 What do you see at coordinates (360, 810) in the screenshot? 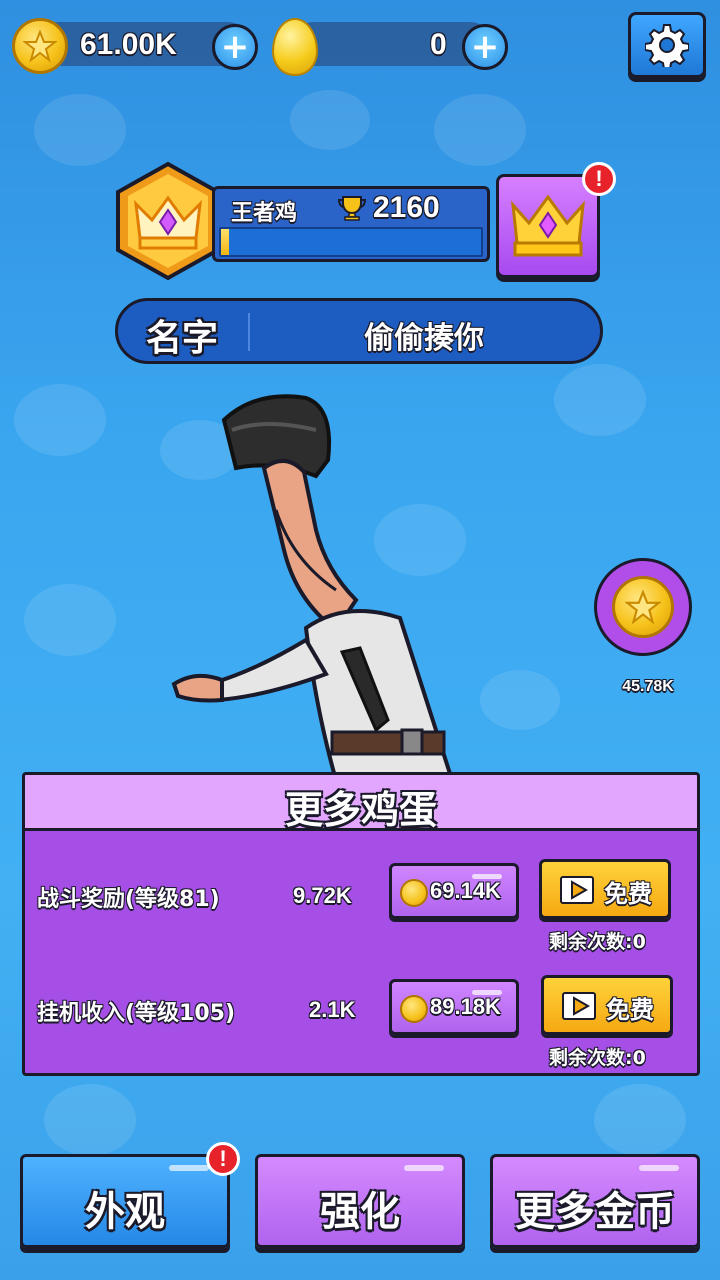
I see `panel-title: 更多鸡蛋` at bounding box center [360, 810].